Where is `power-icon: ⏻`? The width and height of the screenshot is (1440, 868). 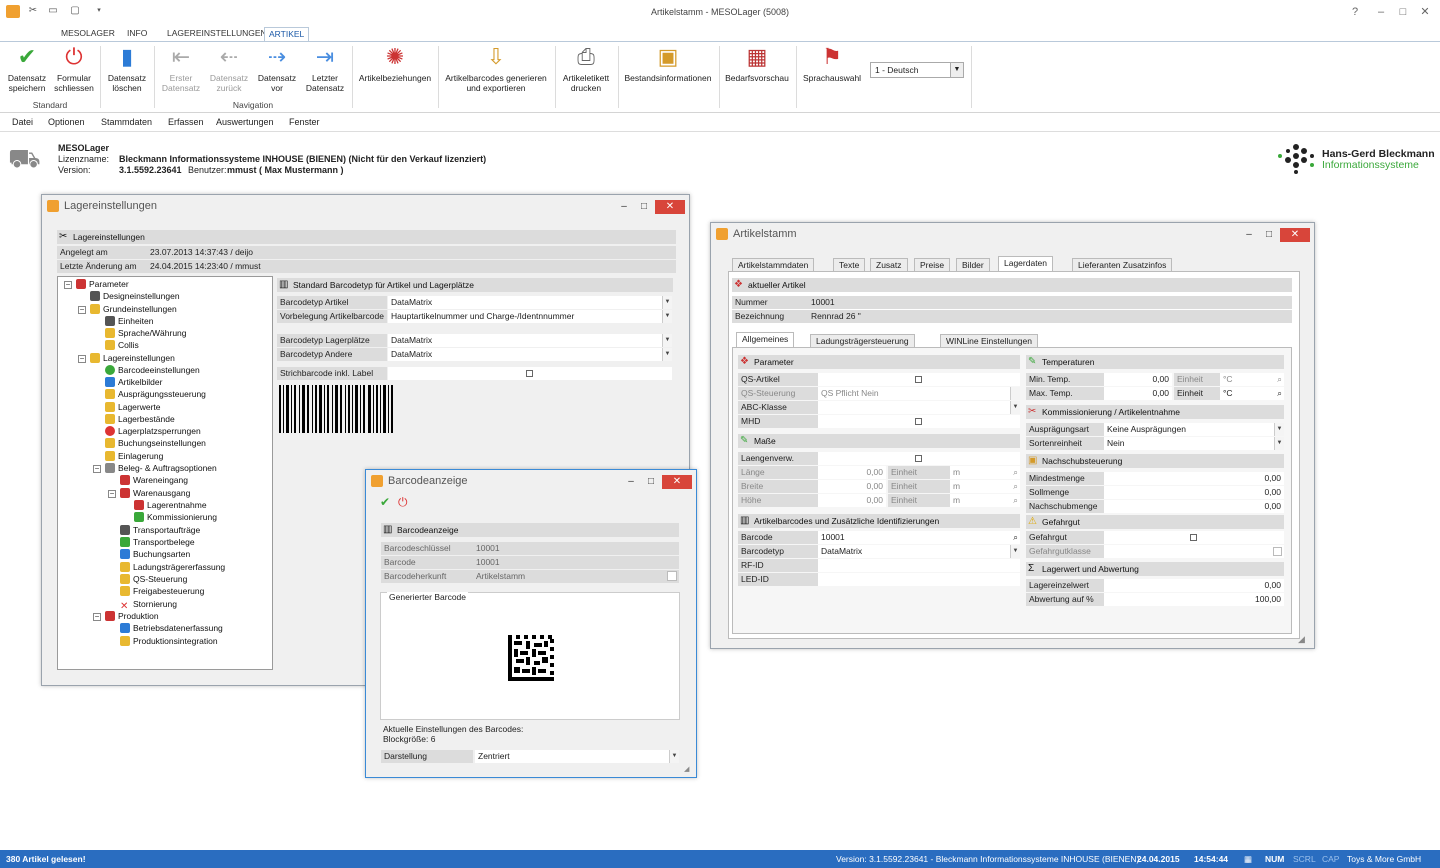 power-icon: ⏻ is located at coordinates (403, 502).